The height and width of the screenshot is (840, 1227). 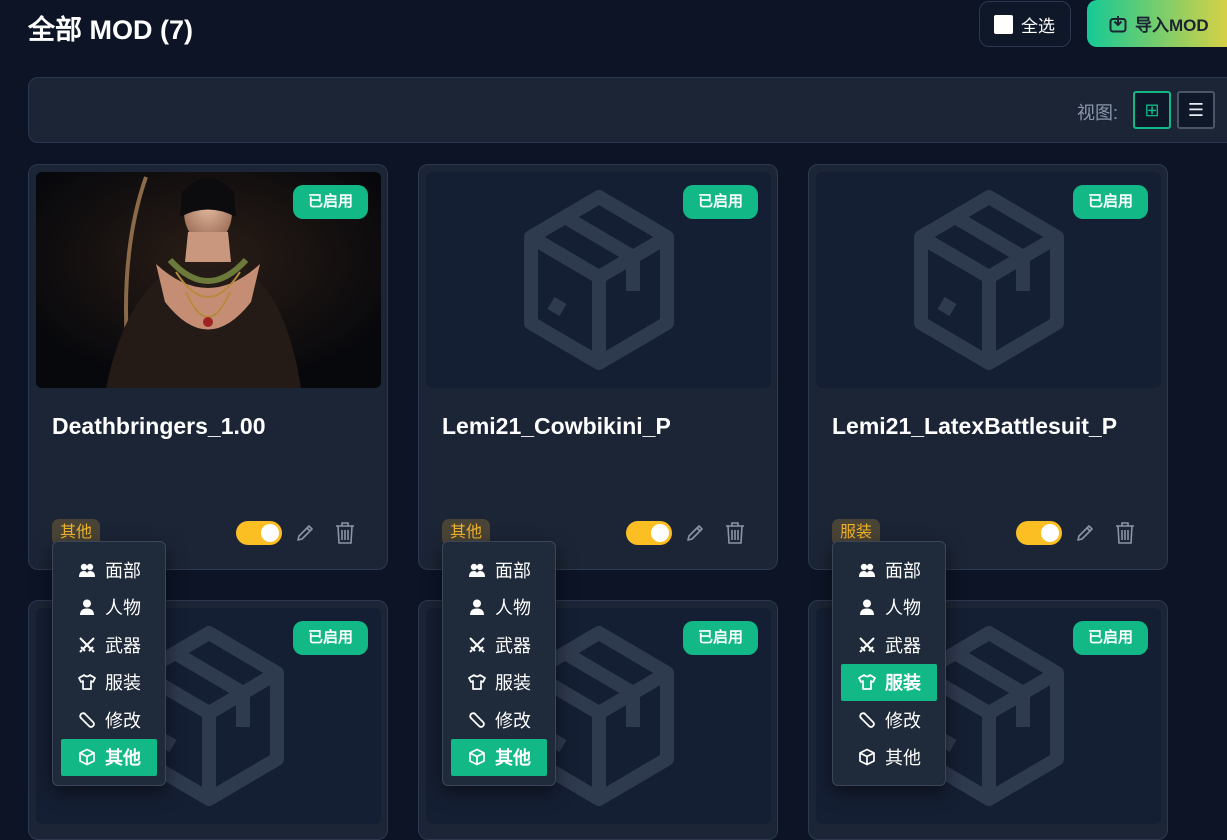 I want to click on toolbar, so click(x=627, y=110).